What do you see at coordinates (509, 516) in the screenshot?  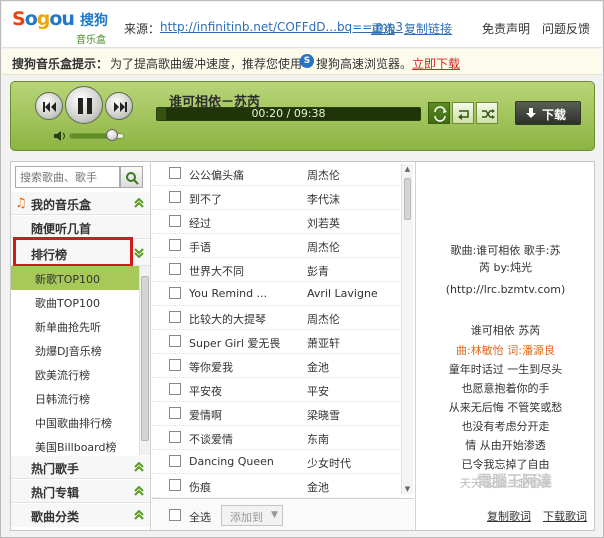 I see `copy-lyrics-link: 复制歌词` at bounding box center [509, 516].